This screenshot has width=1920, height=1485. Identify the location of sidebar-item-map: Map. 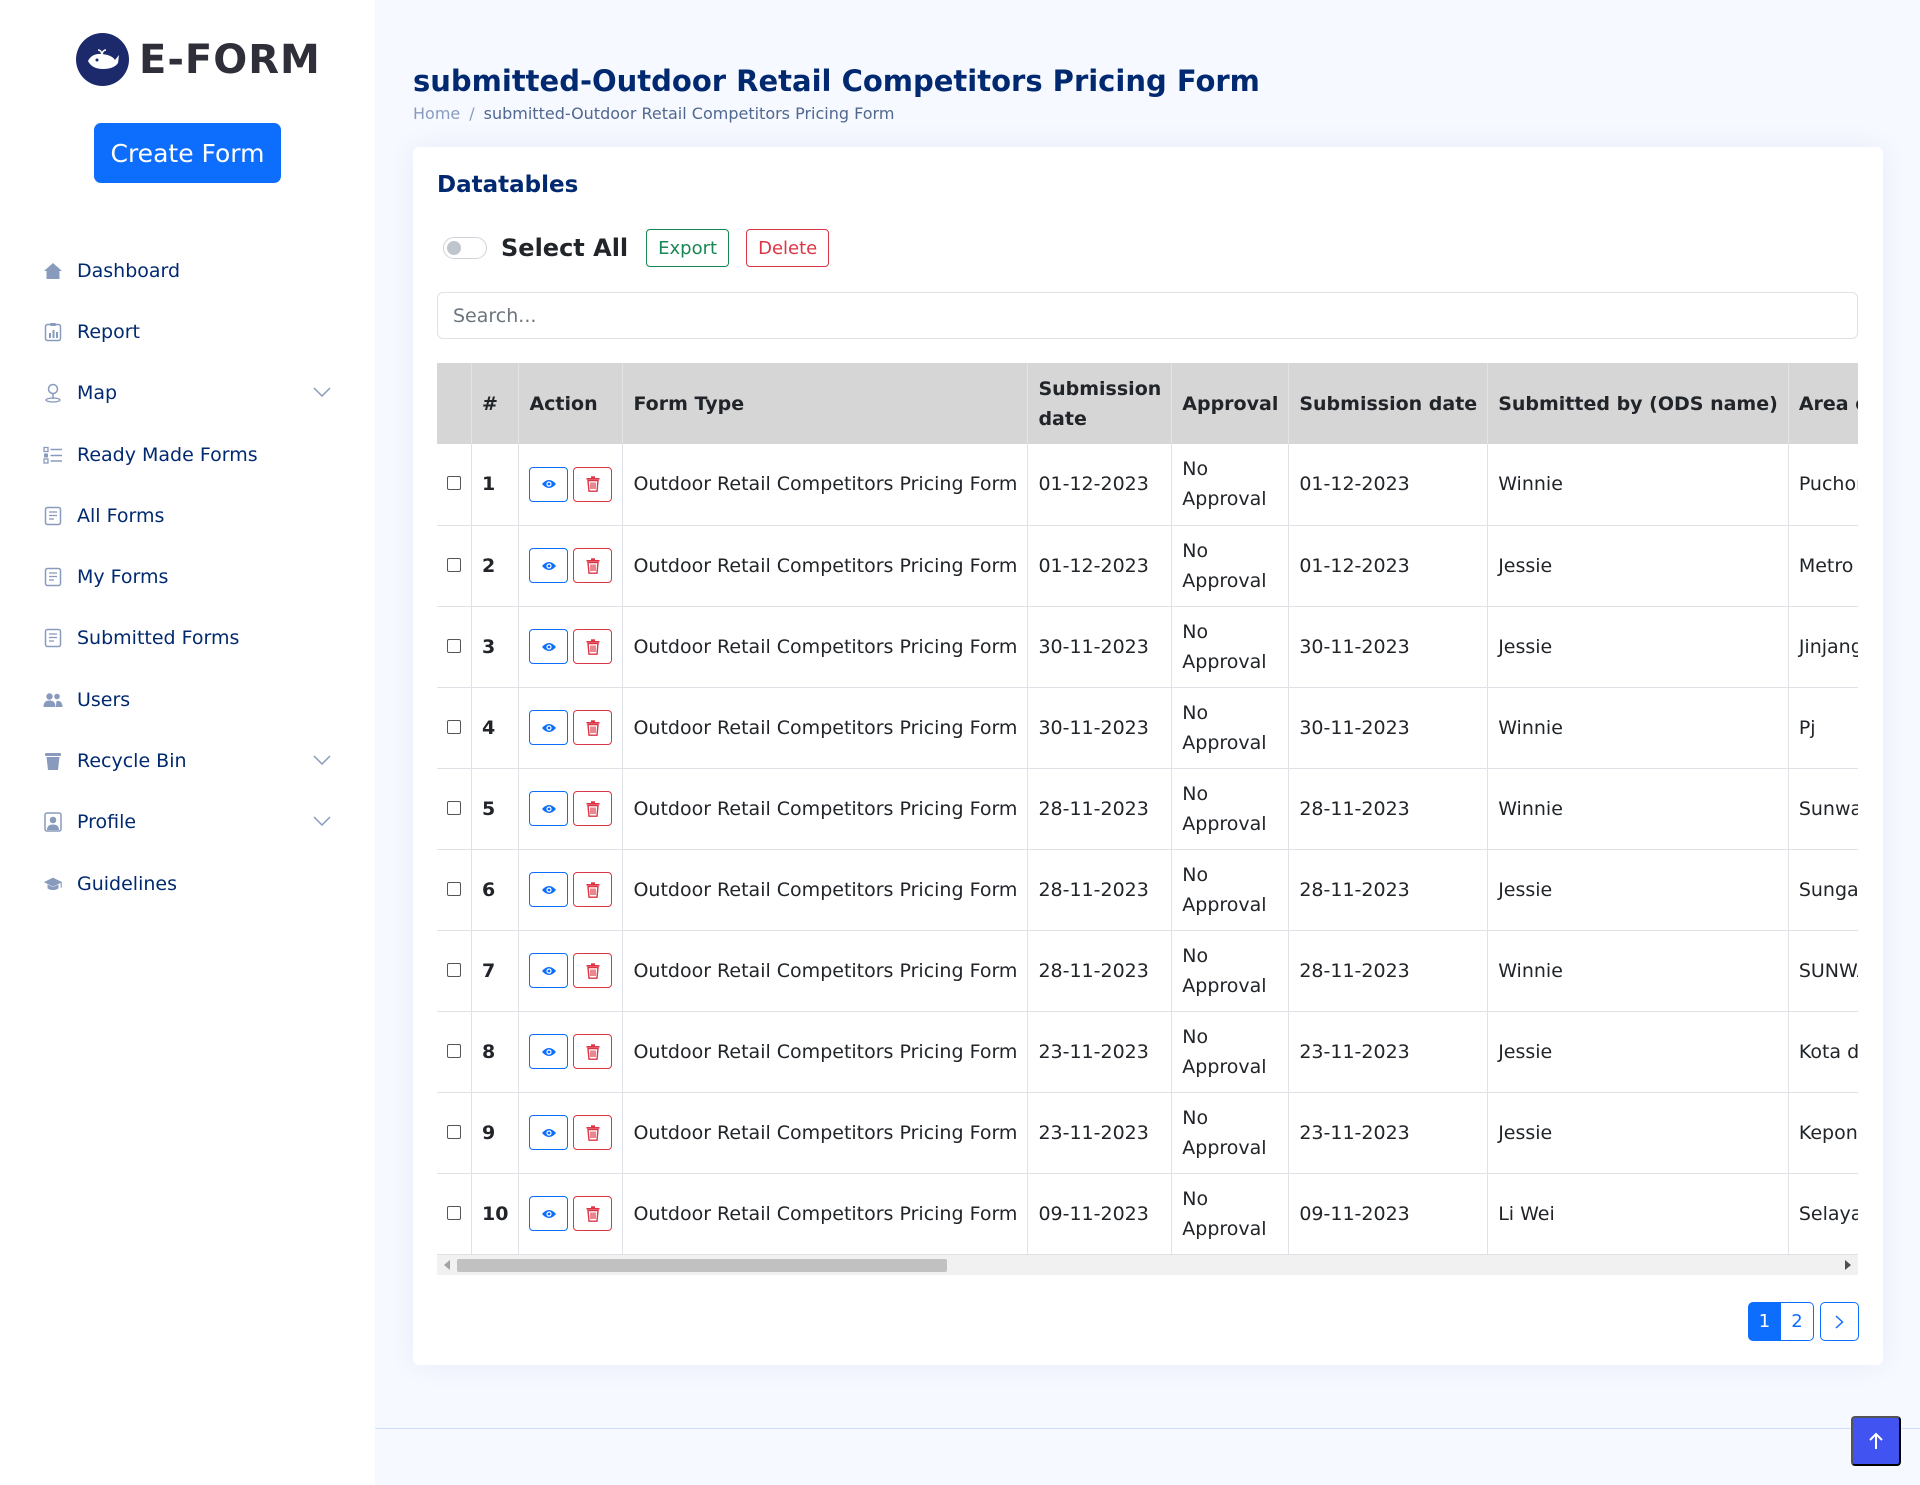
(187, 393).